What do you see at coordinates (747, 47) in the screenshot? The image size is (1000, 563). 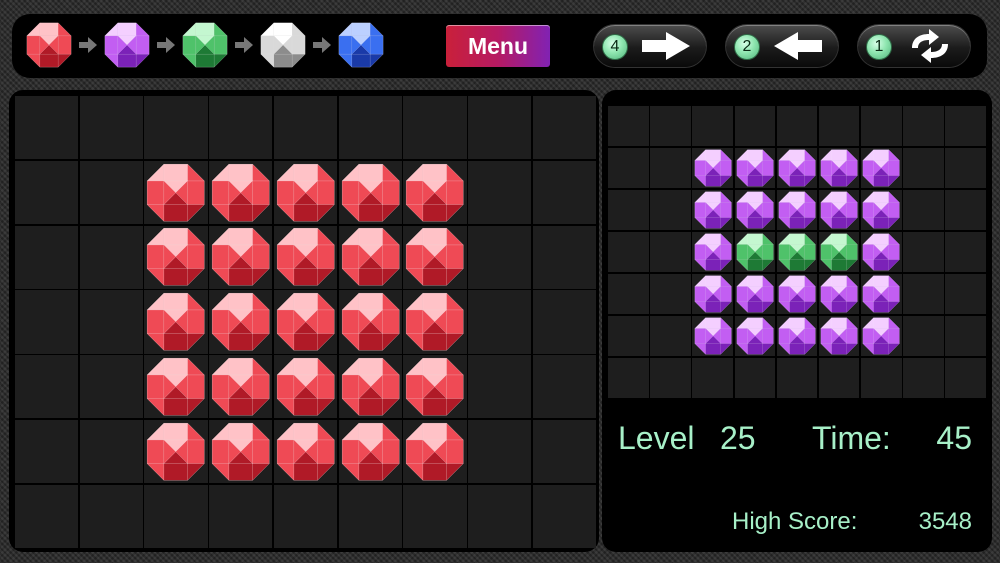 I see `back-count-badge: 2` at bounding box center [747, 47].